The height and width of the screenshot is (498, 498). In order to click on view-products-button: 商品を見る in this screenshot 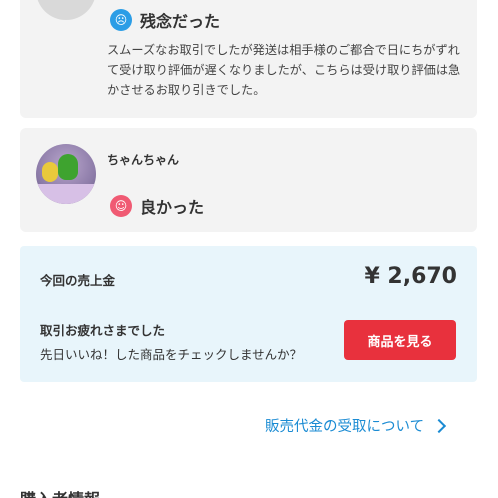, I will do `click(400, 340)`.